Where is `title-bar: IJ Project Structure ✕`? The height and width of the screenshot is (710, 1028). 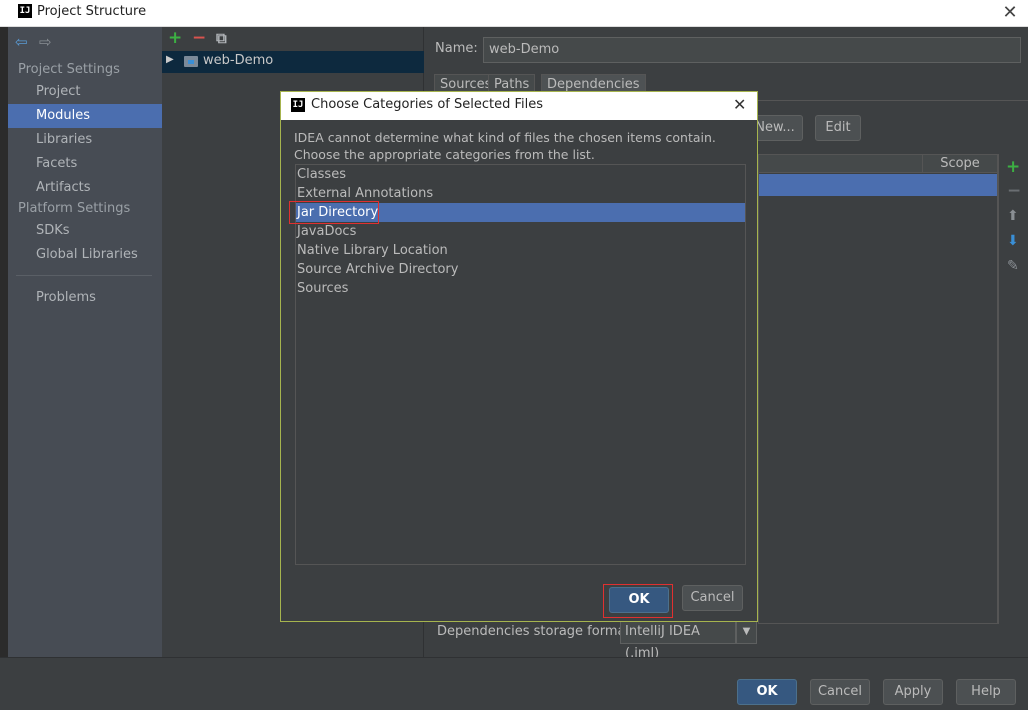
title-bar: IJ Project Structure ✕ is located at coordinates (514, 13).